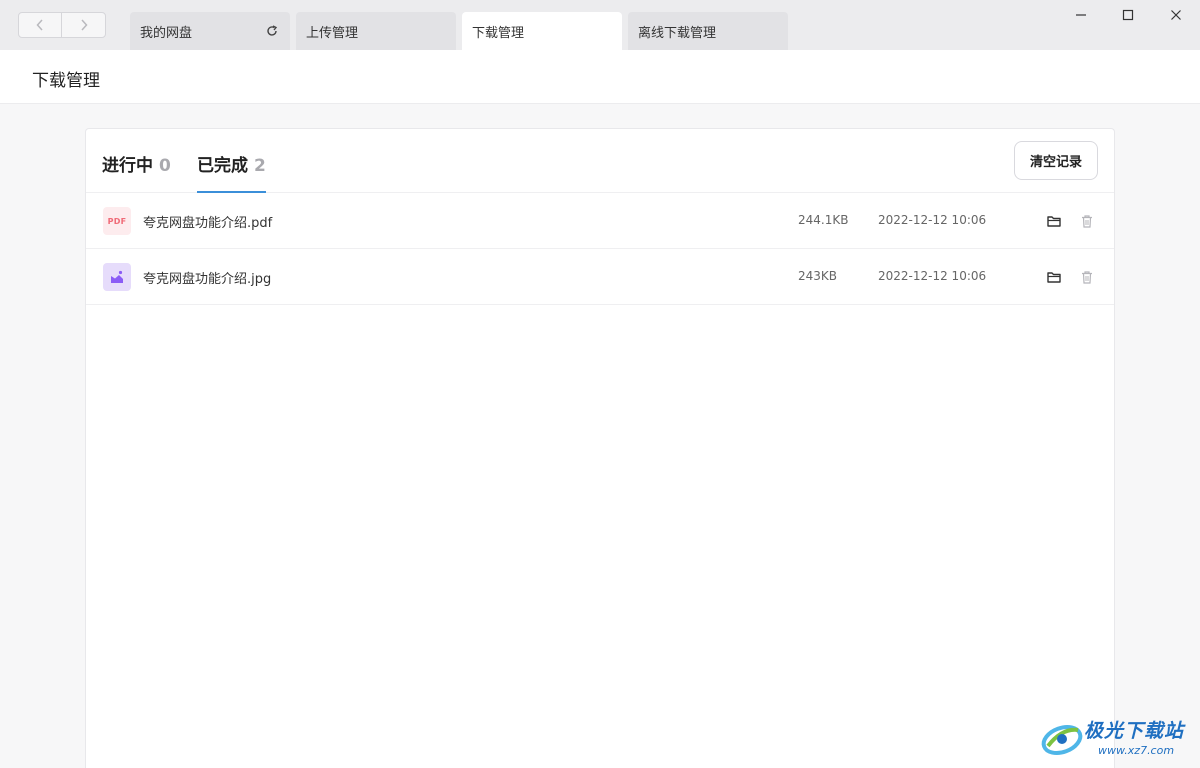  Describe the element at coordinates (818, 276) in the screenshot. I see `file-size: 243KB` at that location.